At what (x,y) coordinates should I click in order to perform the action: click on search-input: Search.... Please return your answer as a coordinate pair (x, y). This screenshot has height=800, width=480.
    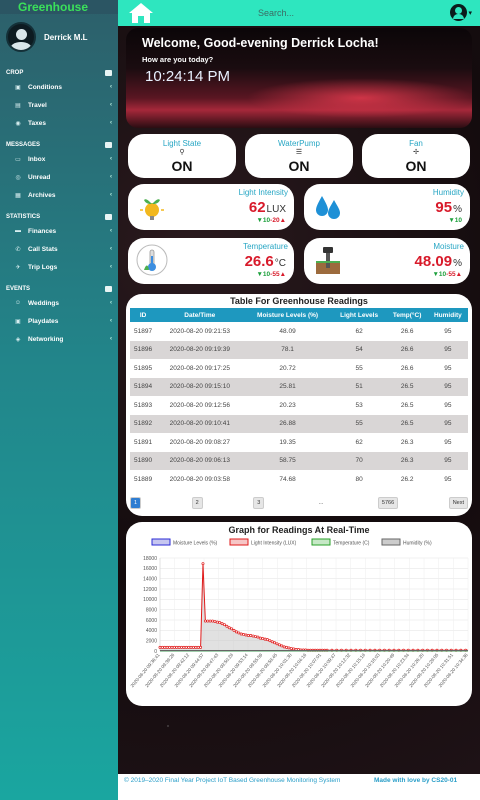
    Looking at the image, I should click on (276, 13).